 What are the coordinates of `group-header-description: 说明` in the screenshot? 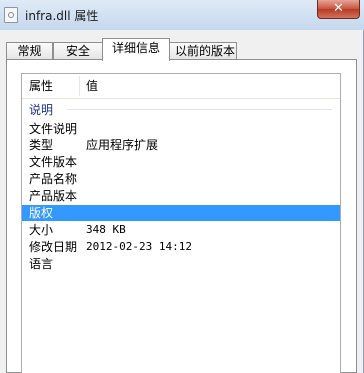 It's located at (41, 109).